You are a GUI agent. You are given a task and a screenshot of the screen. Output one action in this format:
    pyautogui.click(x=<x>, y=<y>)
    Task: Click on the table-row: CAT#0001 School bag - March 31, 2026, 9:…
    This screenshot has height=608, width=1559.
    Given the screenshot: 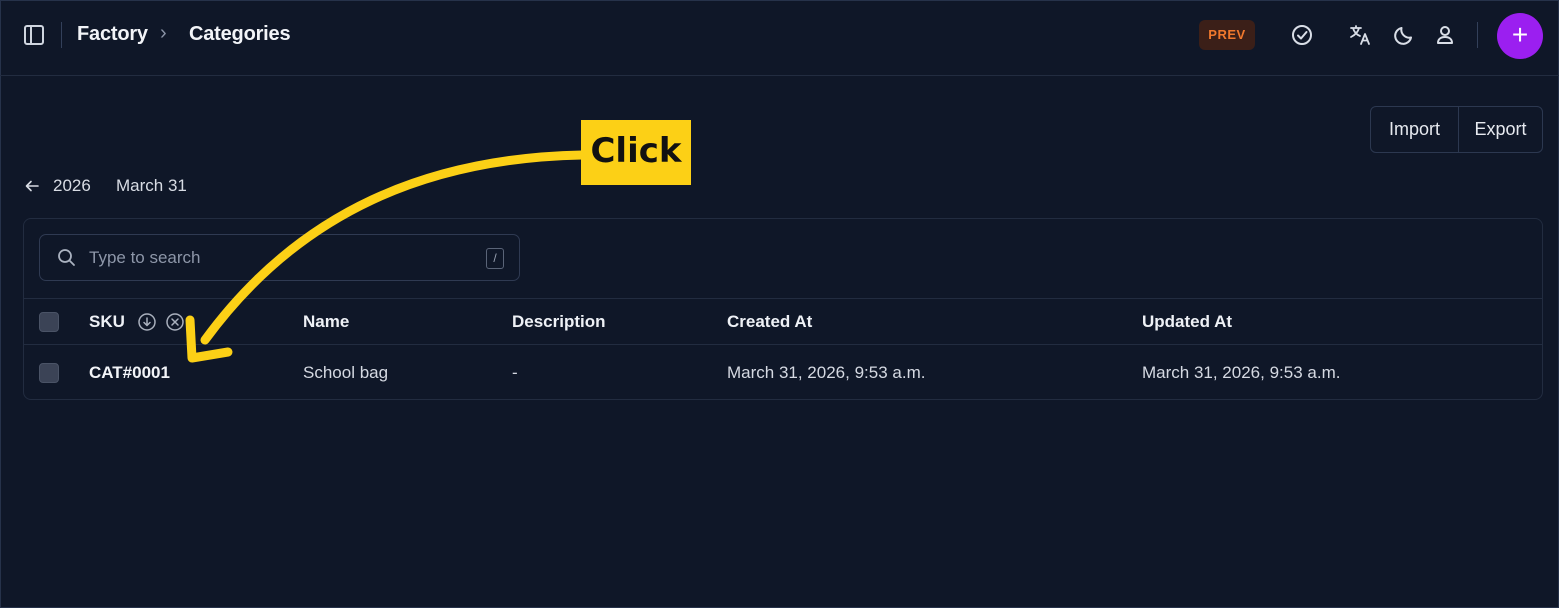 What is the action you would take?
    pyautogui.click(x=783, y=372)
    